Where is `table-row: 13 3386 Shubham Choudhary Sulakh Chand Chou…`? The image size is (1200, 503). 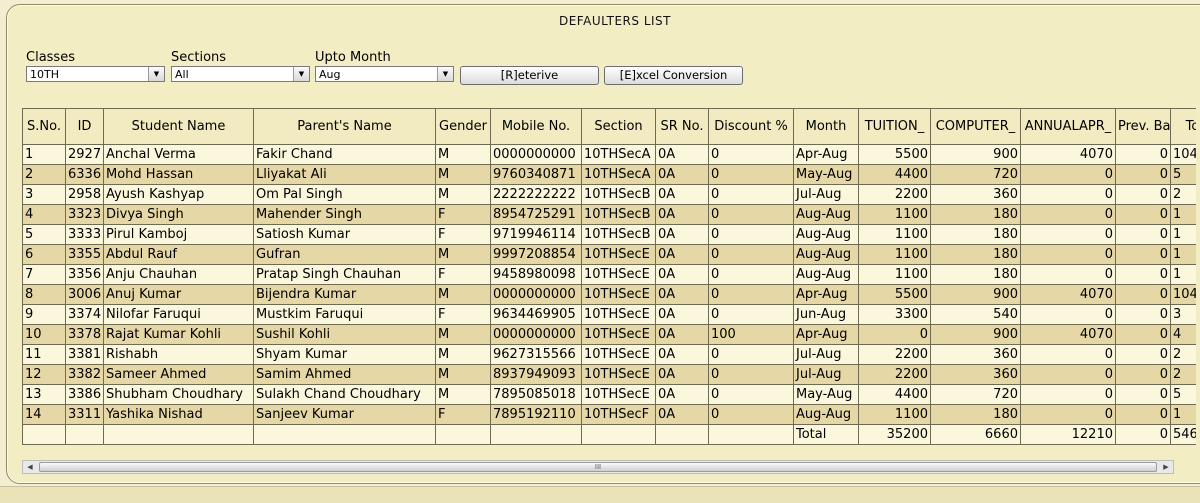
table-row: 13 3386 Shubham Choudhary Sulakh Chand Chou… is located at coordinates (609, 394).